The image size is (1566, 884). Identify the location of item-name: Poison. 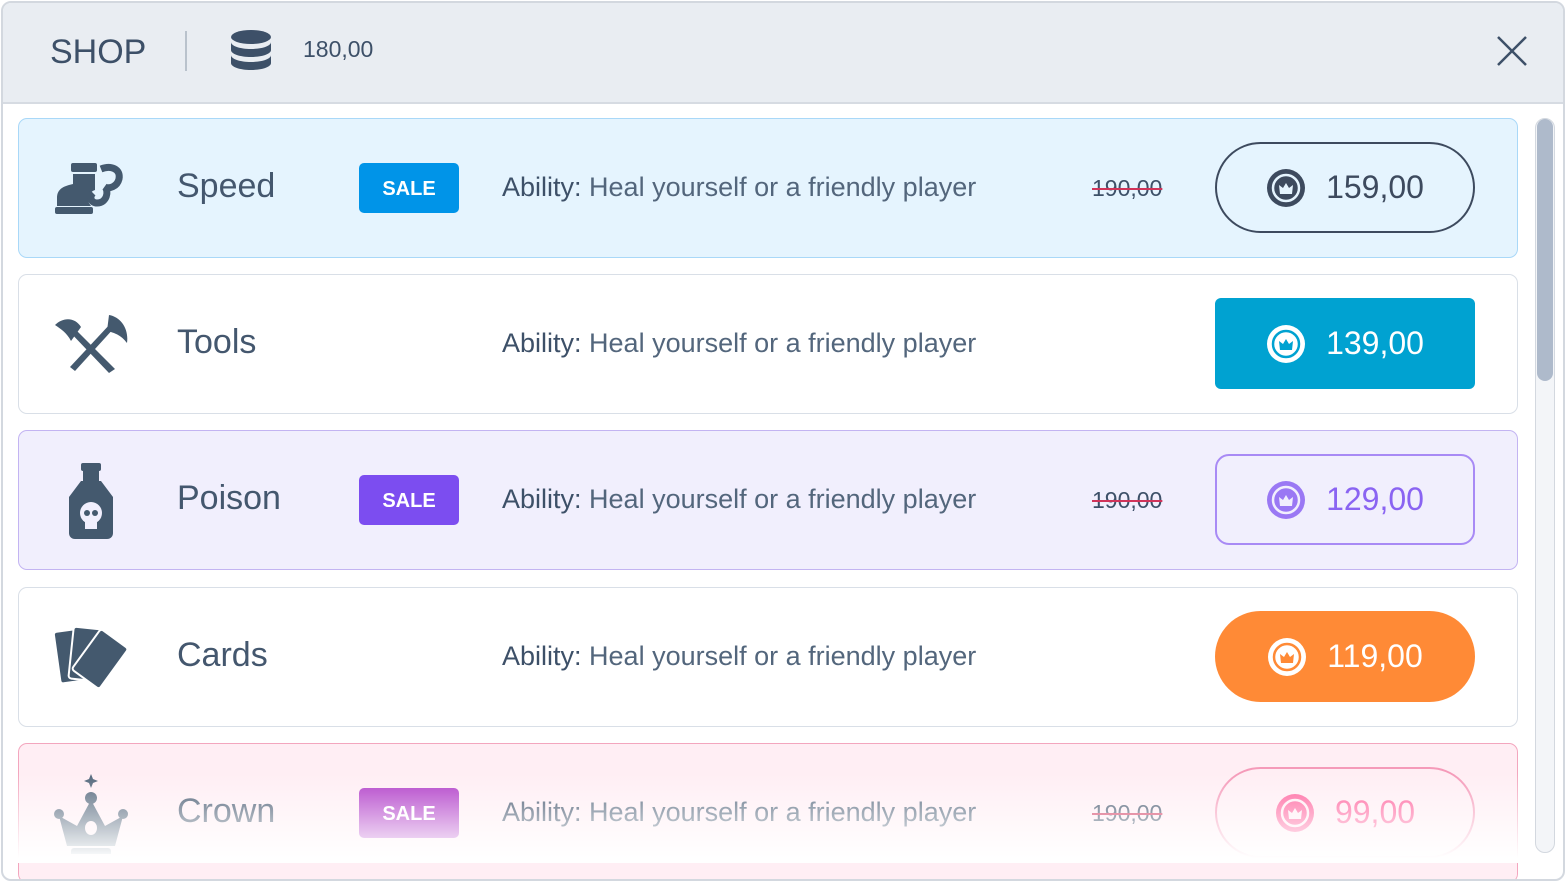
(229, 498).